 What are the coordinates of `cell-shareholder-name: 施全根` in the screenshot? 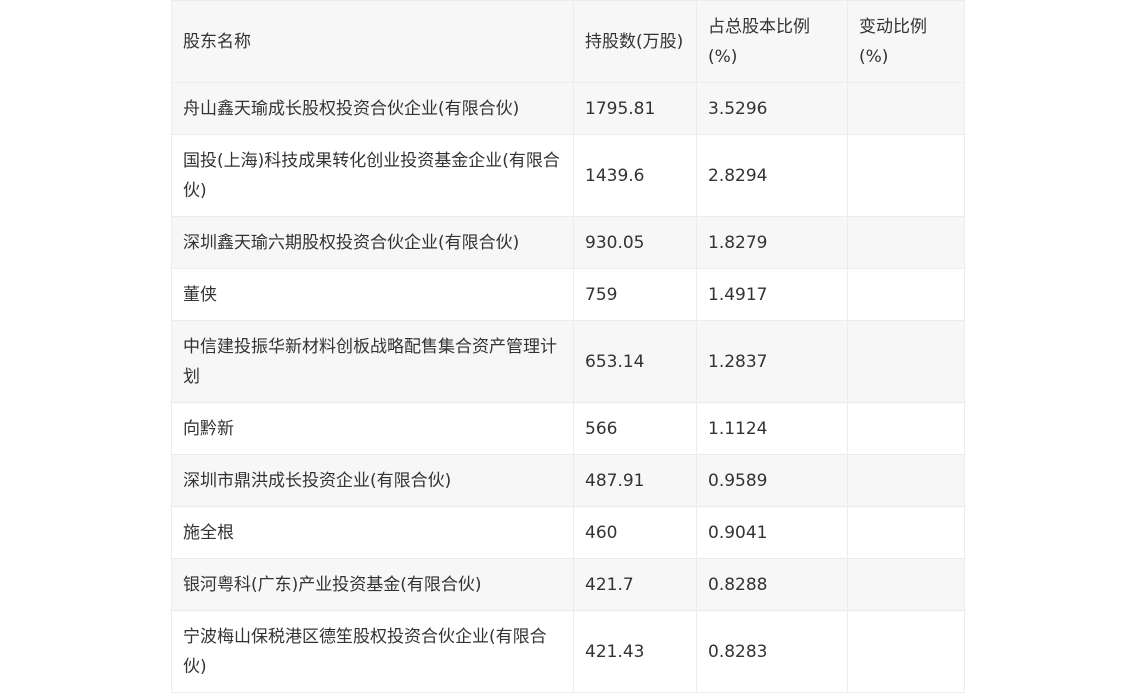 It's located at (372, 532).